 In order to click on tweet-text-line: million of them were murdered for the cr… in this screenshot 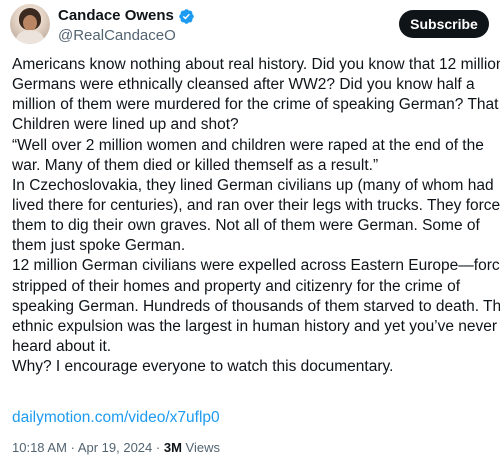, I will do `click(255, 105)`.